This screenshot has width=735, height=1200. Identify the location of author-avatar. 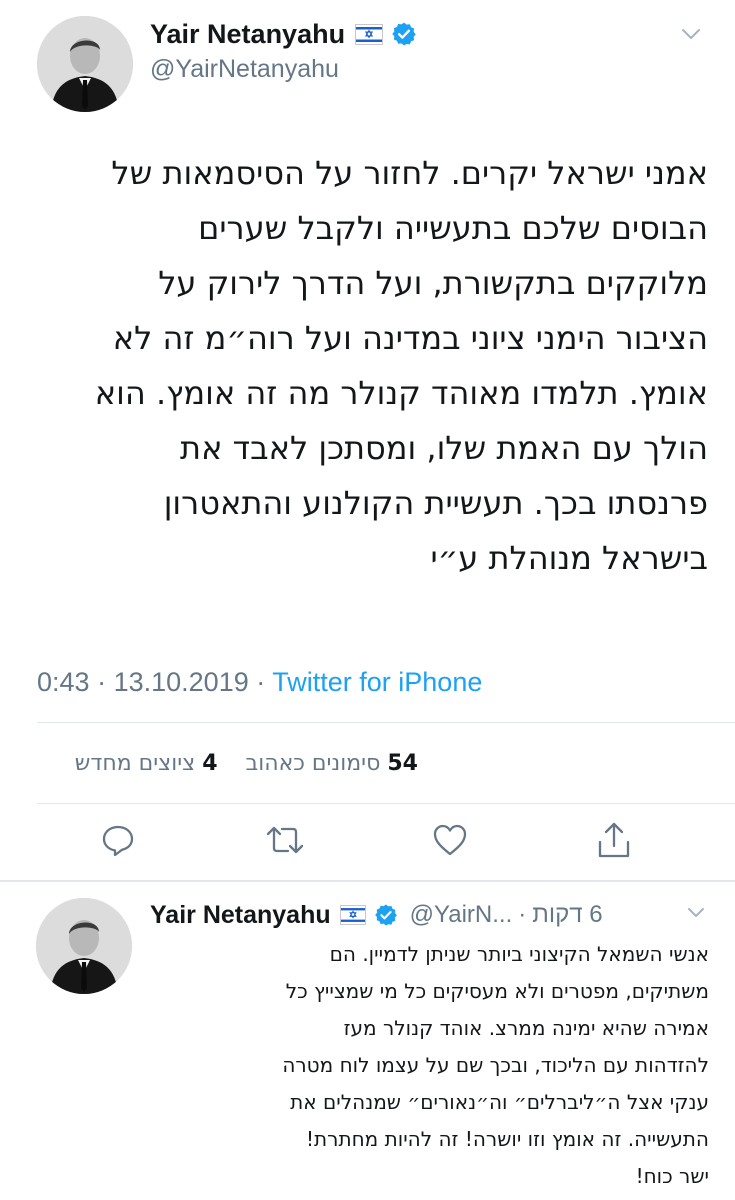
(85, 64).